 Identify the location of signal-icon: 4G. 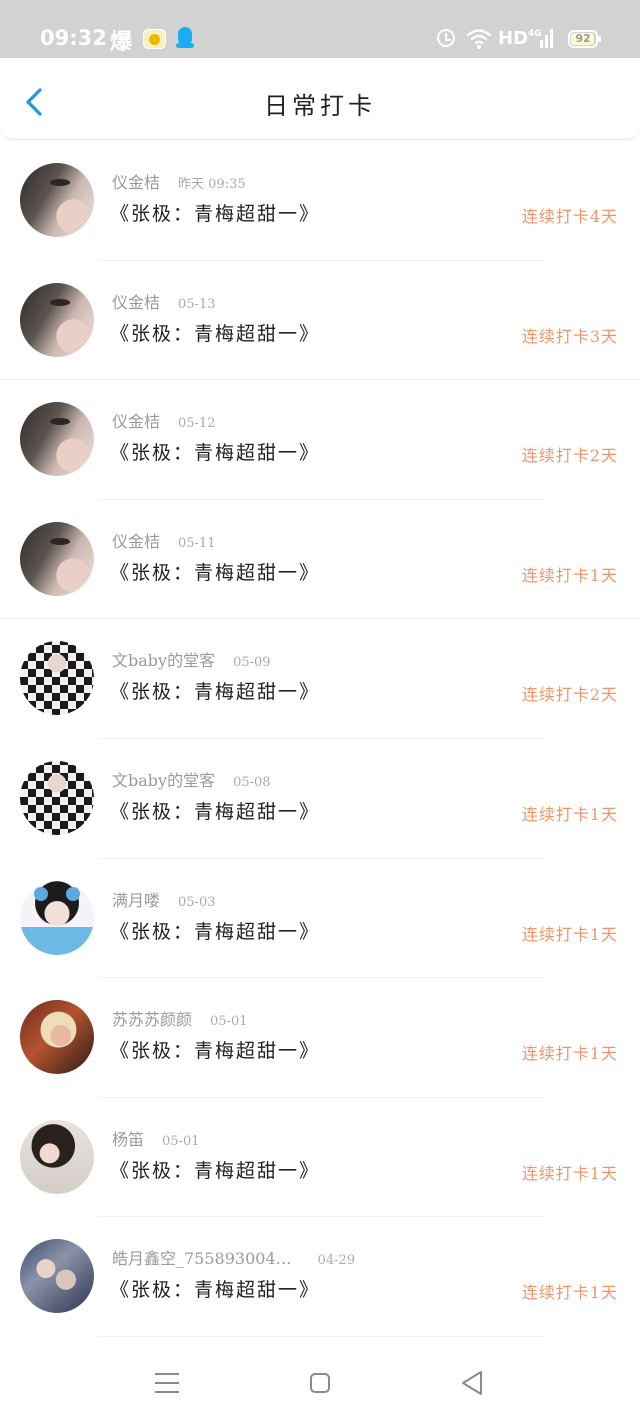
(540, 38).